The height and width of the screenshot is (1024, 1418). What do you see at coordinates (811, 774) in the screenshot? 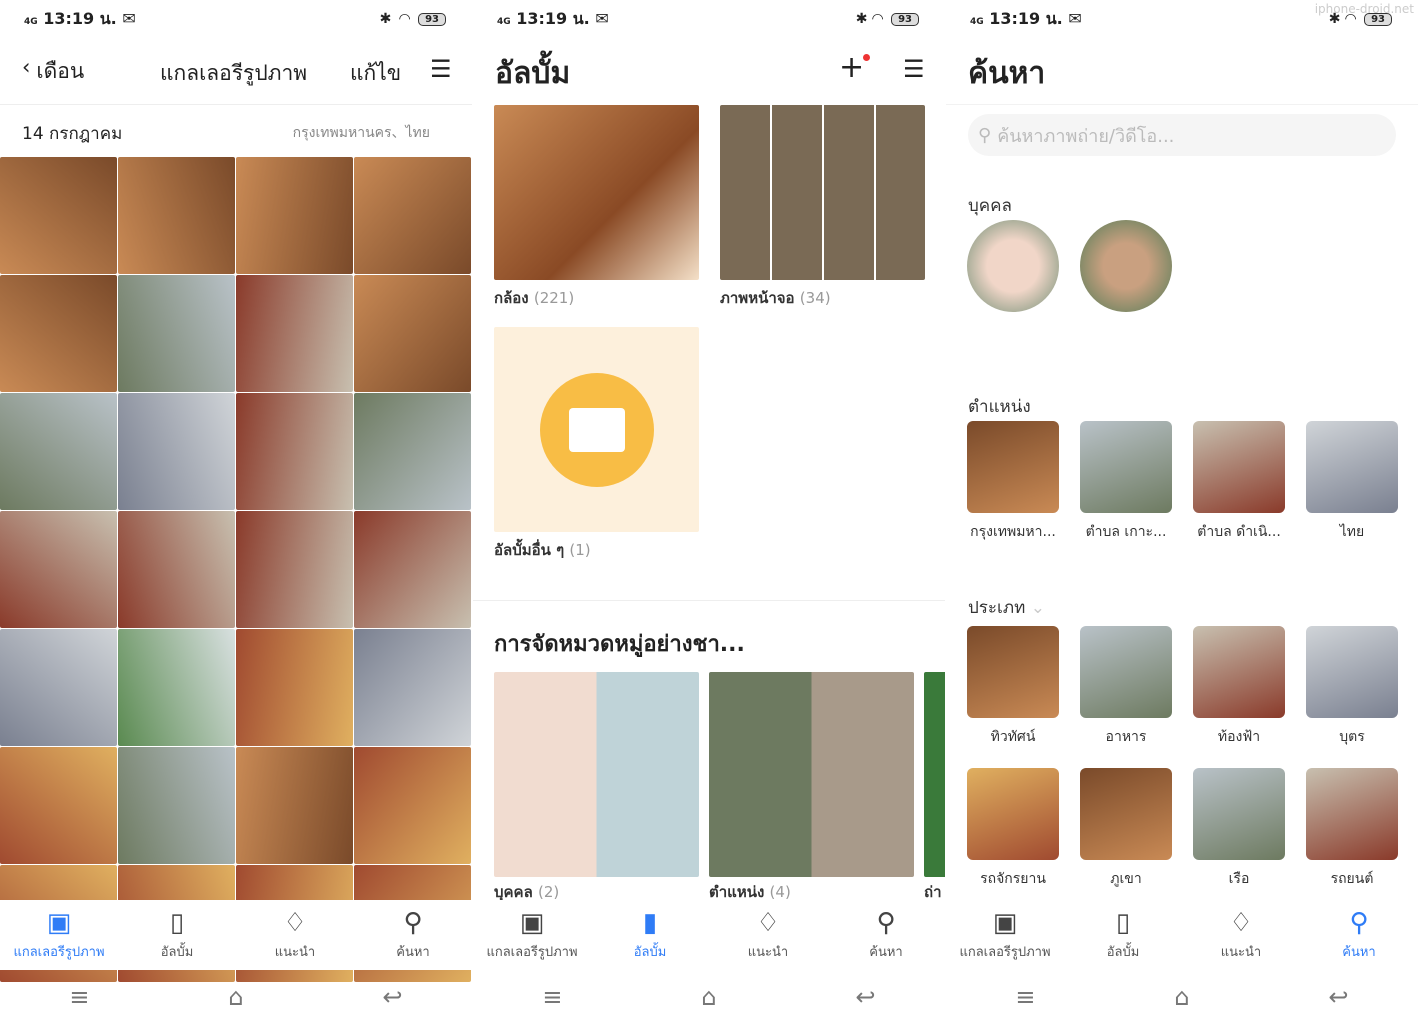
I see `category-cover-places` at bounding box center [811, 774].